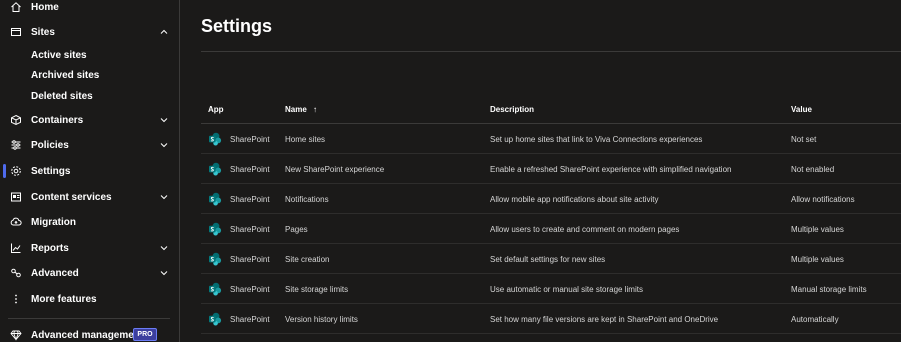  I want to click on sites-icon, so click(16, 32).